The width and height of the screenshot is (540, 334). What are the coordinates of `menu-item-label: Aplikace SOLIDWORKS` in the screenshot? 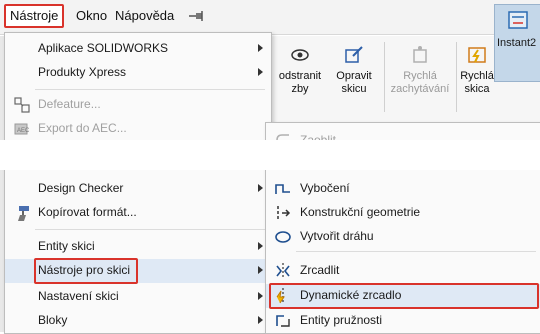 It's located at (103, 48).